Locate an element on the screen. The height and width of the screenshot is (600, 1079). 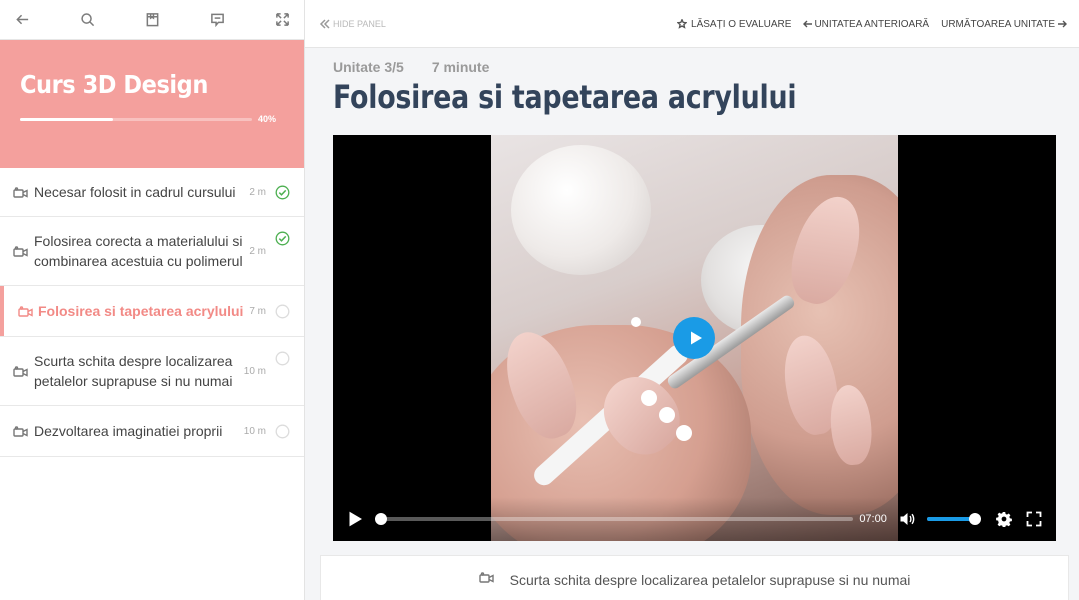
settings-button is located at coordinates (1004, 519).